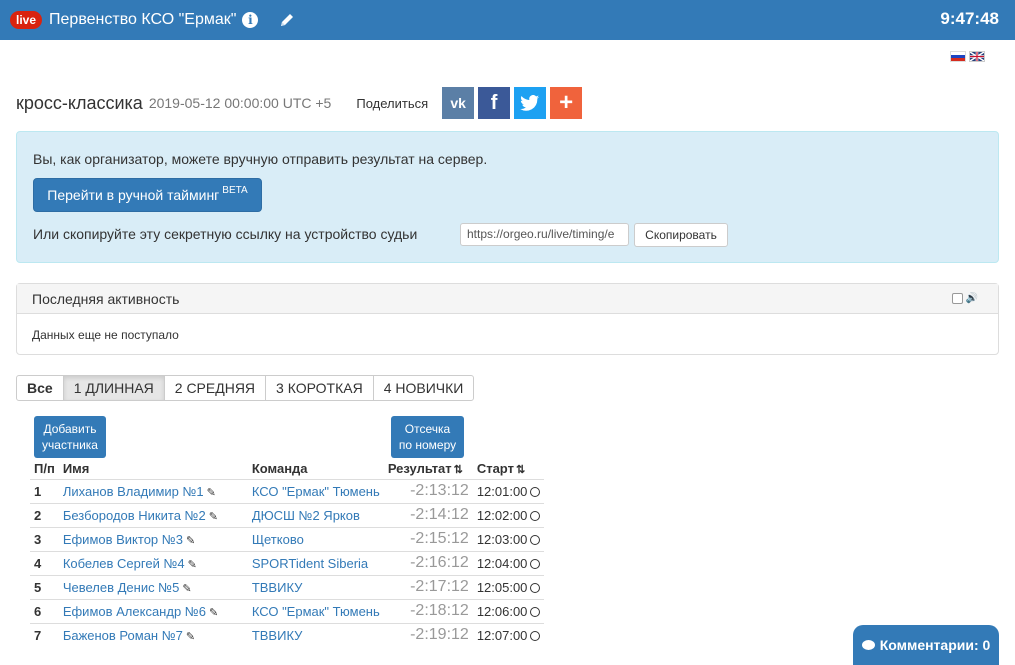 This screenshot has width=1015, height=665. Describe the element at coordinates (502, 635) in the screenshot. I see `start-time: 12:07:00` at that location.